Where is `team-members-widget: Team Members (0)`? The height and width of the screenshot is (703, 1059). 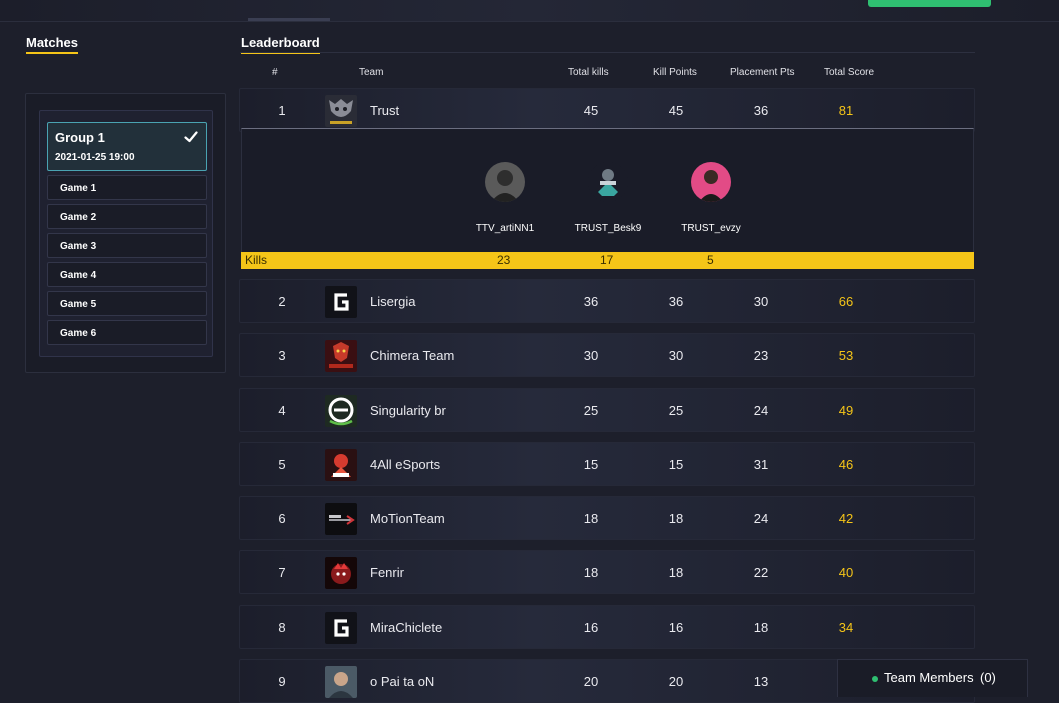 team-members-widget: Team Members (0) is located at coordinates (932, 678).